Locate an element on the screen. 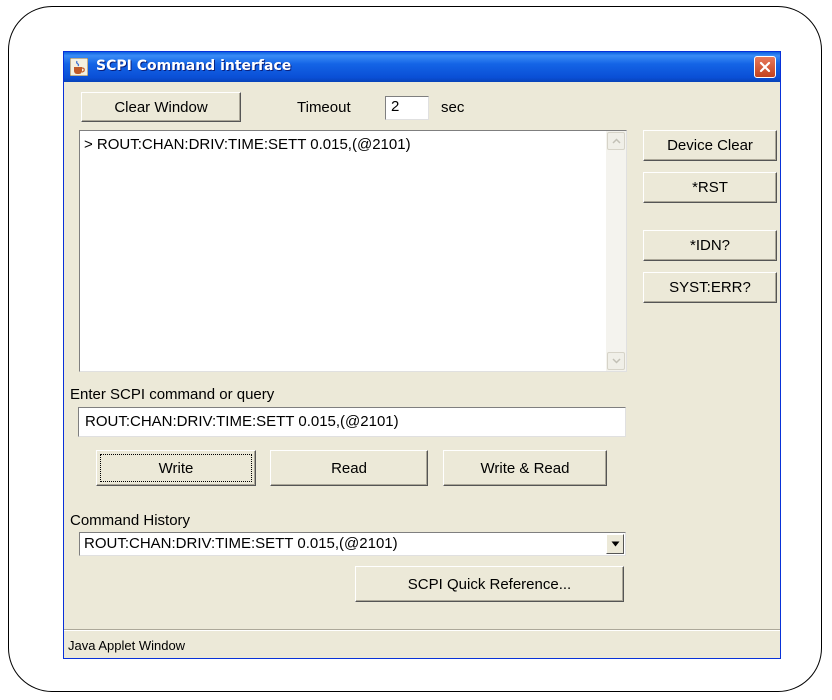 Image resolution: width=832 pixels, height=700 pixels. chevron-down-icon is located at coordinates (615, 544).